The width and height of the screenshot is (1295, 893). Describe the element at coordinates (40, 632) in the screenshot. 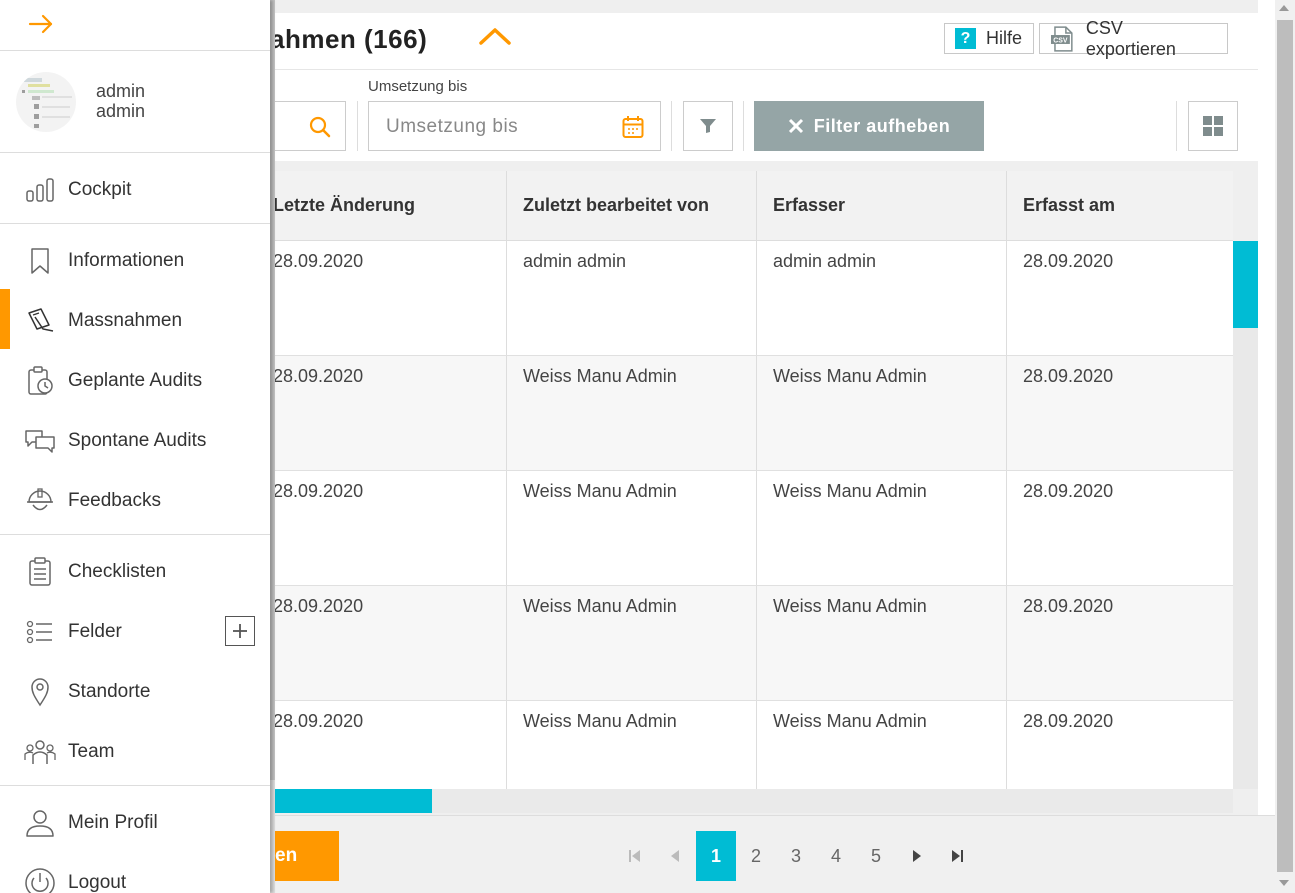

I see `list-icon` at that location.